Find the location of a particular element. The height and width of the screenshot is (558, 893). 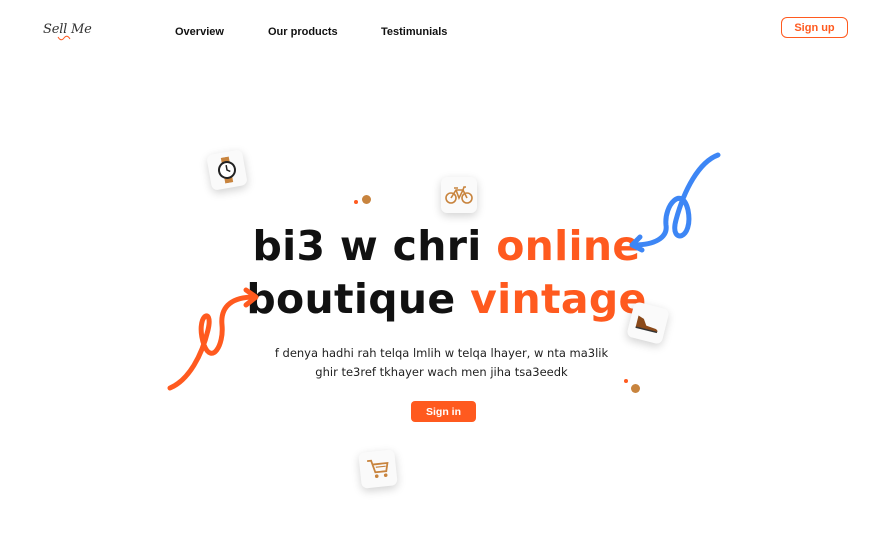

sign-up-button: Sign up is located at coordinates (814, 27).